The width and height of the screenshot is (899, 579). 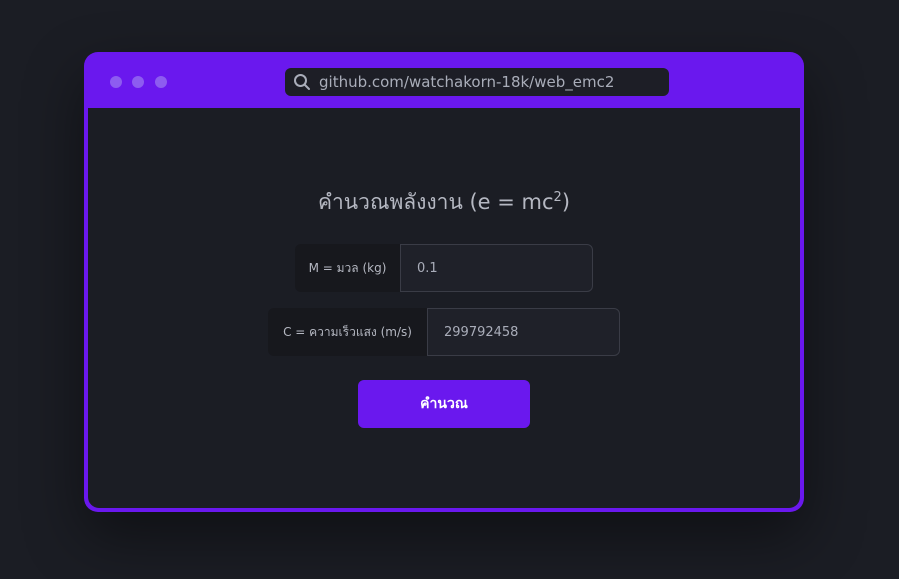 What do you see at coordinates (347, 332) in the screenshot?
I see `speed-label: C = ความเร็วแสง (m/s)` at bounding box center [347, 332].